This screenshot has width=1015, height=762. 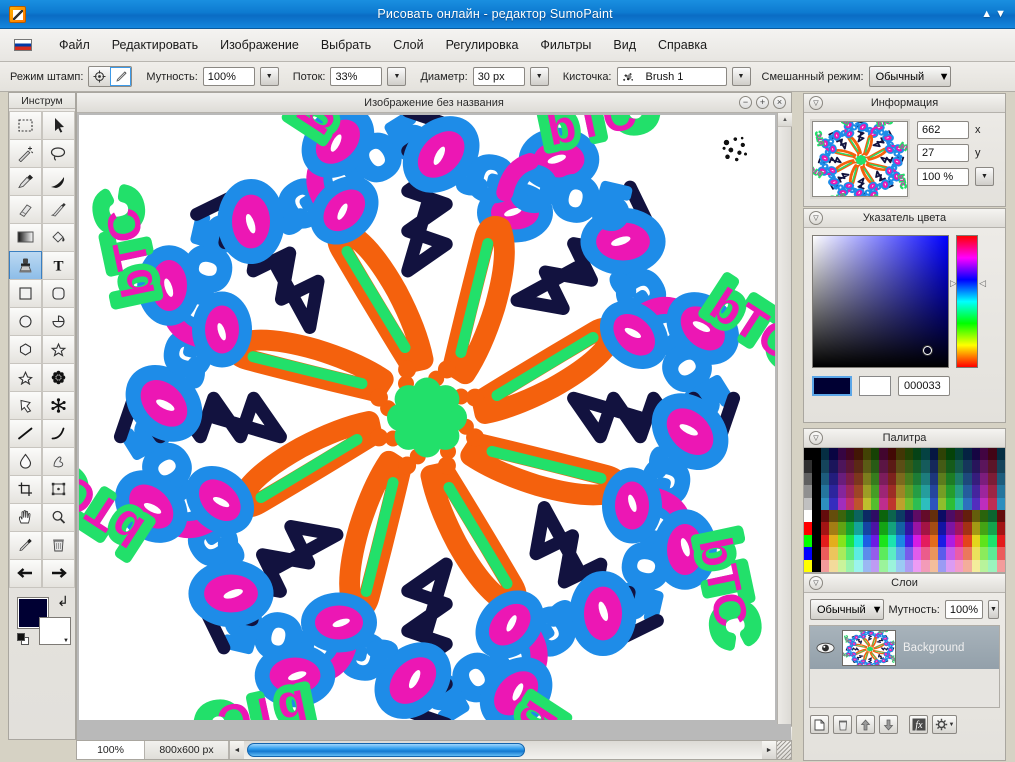 I want to click on menu-image: Изображение, so click(x=259, y=45).